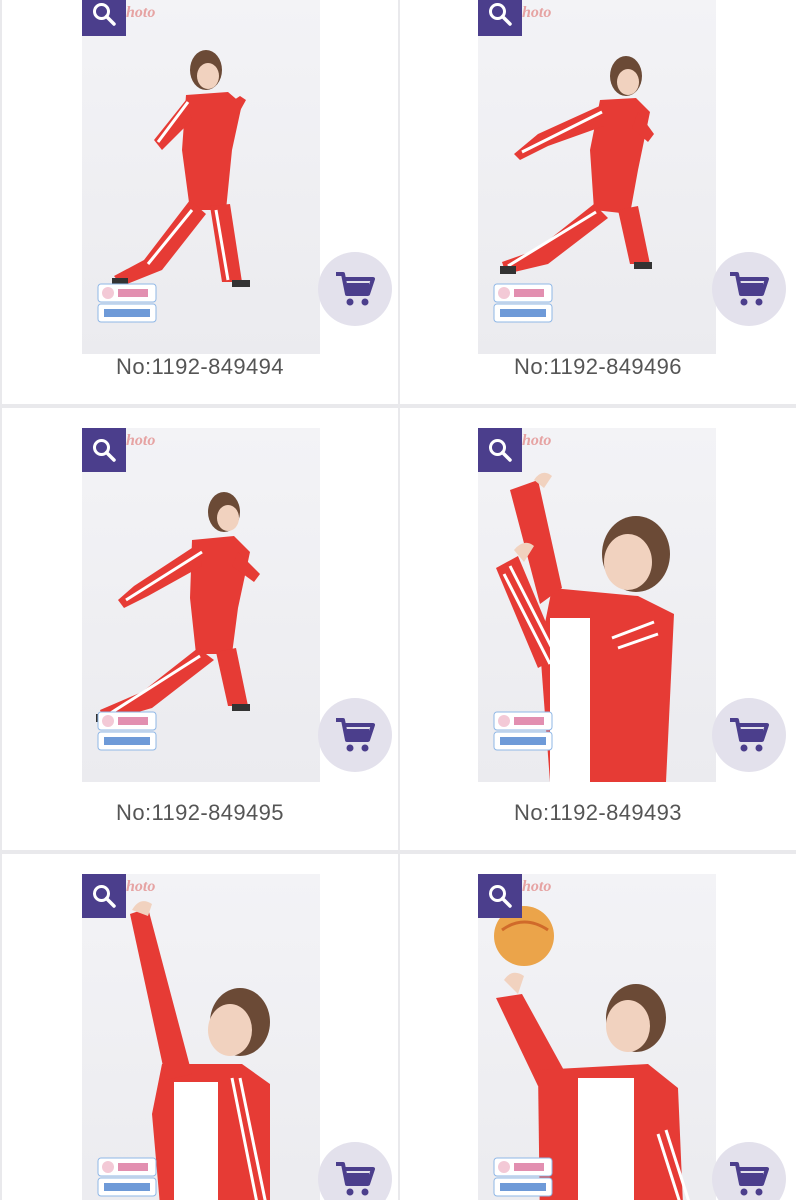  I want to click on product-number: No:1192-849493, so click(598, 812).